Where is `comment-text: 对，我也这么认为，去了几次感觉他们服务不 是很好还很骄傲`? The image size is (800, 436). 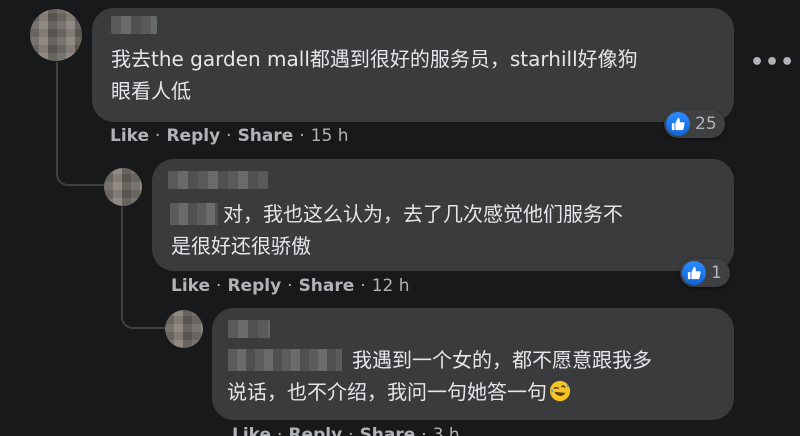
comment-text: 对，我也这么认为，去了几次感觉他们服务不 是很好还很骄傲 is located at coordinates (397, 230).